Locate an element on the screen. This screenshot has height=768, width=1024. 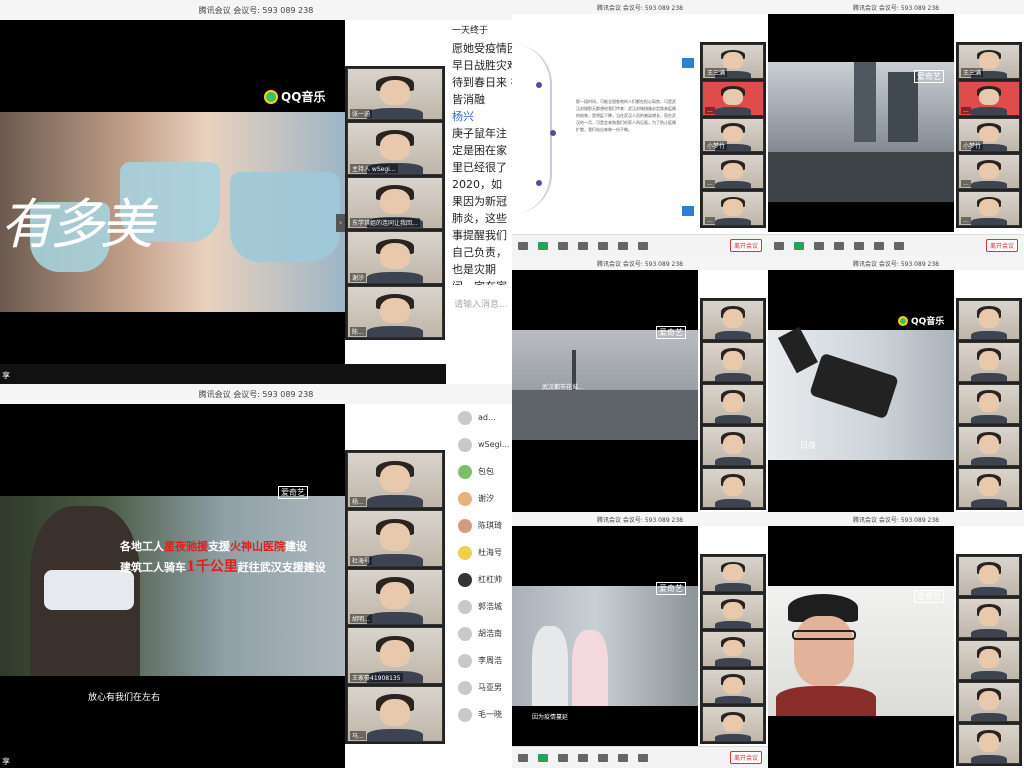
chat-line: 待到春日来 神州 is located at coordinates (482, 82).